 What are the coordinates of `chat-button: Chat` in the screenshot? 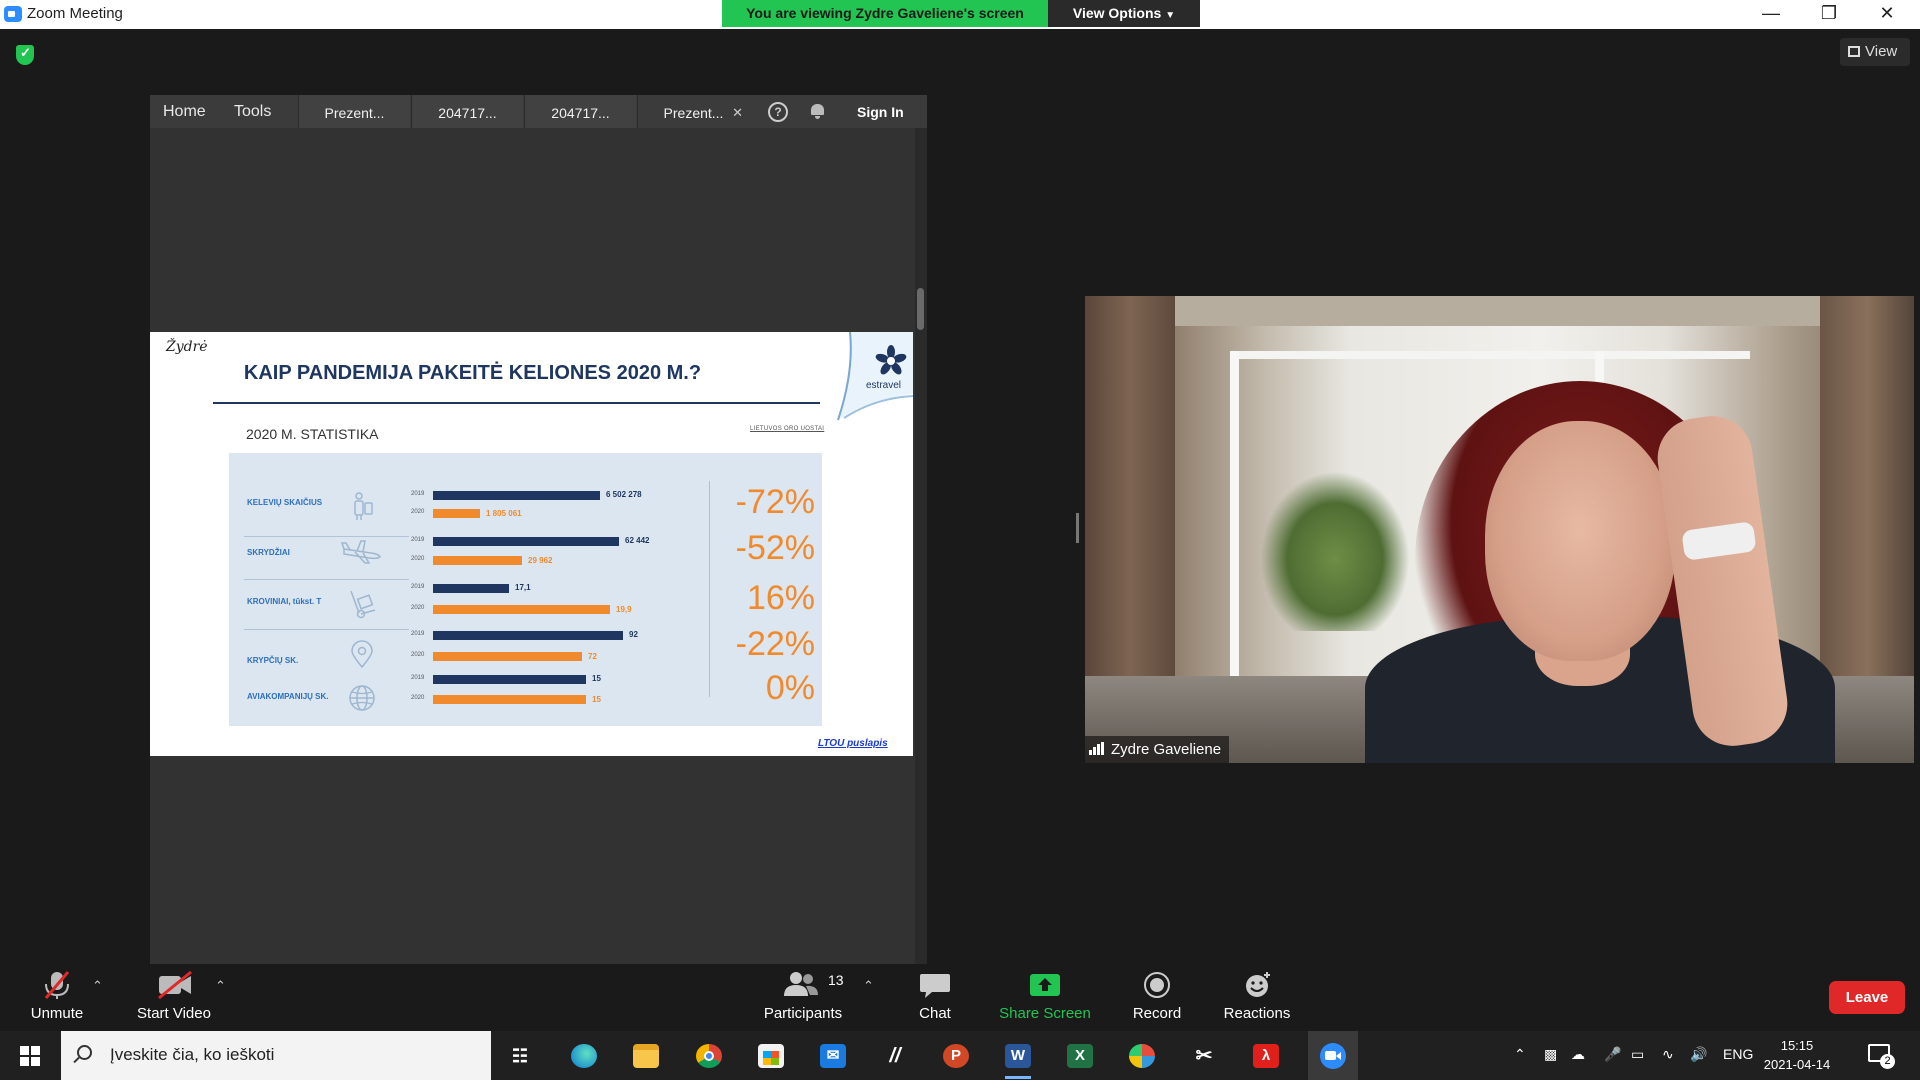 It's located at (935, 996).